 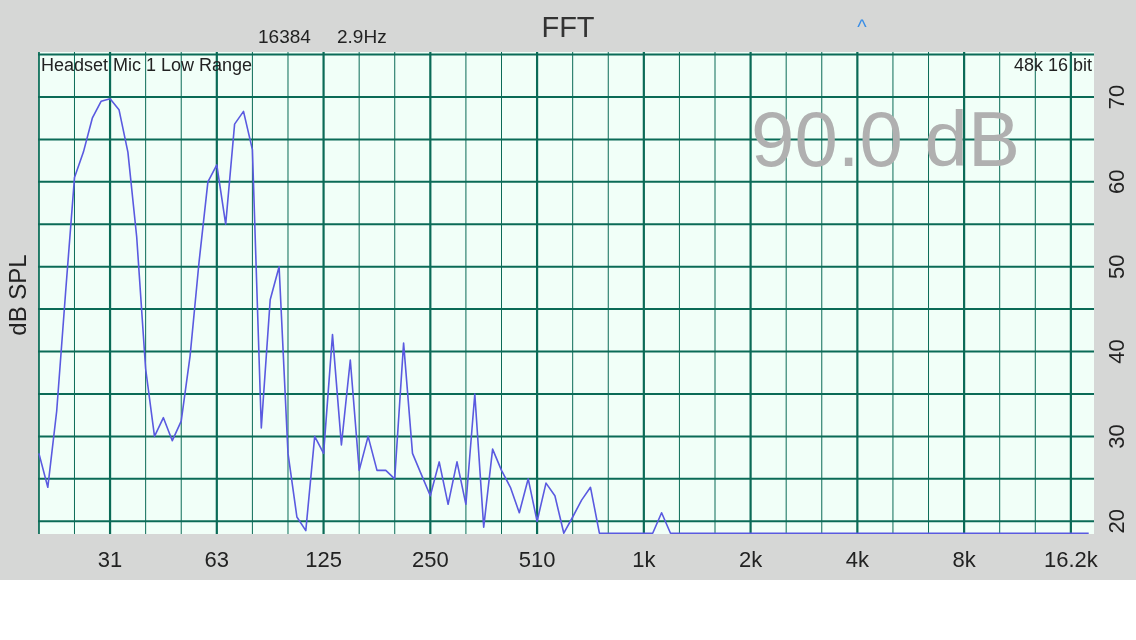 What do you see at coordinates (1070, 559) in the screenshot?
I see `axis-tick-label: 16.2k` at bounding box center [1070, 559].